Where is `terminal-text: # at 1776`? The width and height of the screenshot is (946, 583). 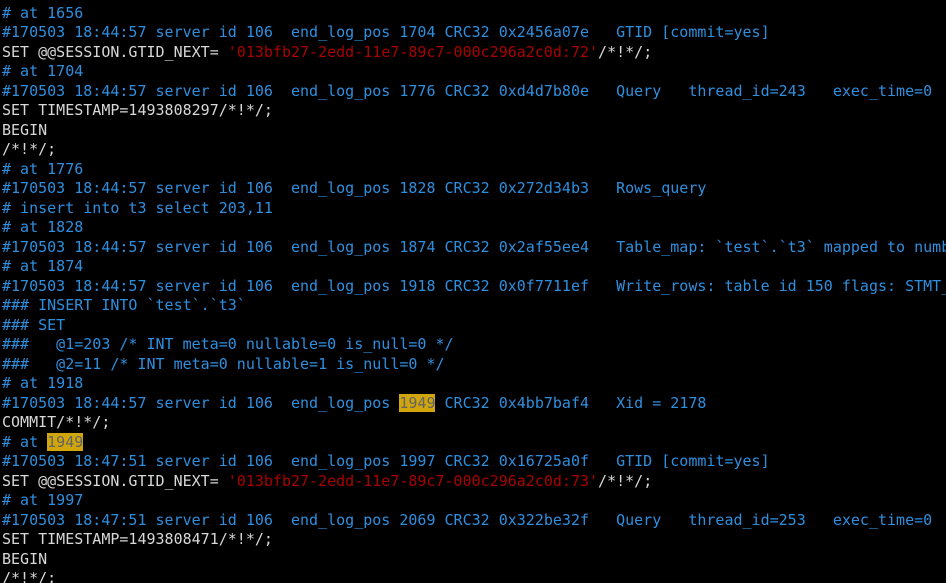
terminal-text: # at 1776 is located at coordinates (43, 168).